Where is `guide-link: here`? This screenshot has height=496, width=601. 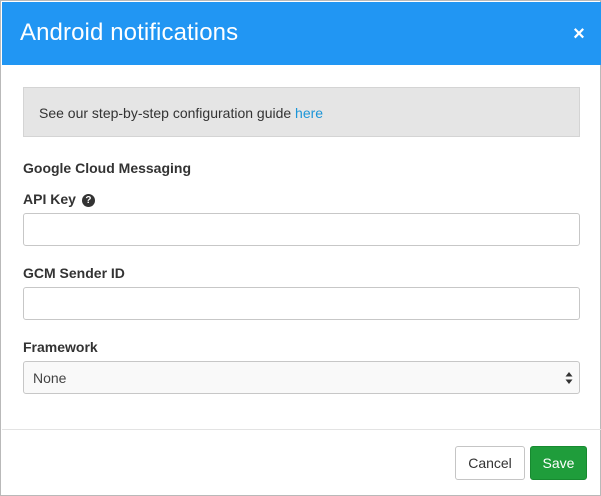
guide-link: here is located at coordinates (309, 113).